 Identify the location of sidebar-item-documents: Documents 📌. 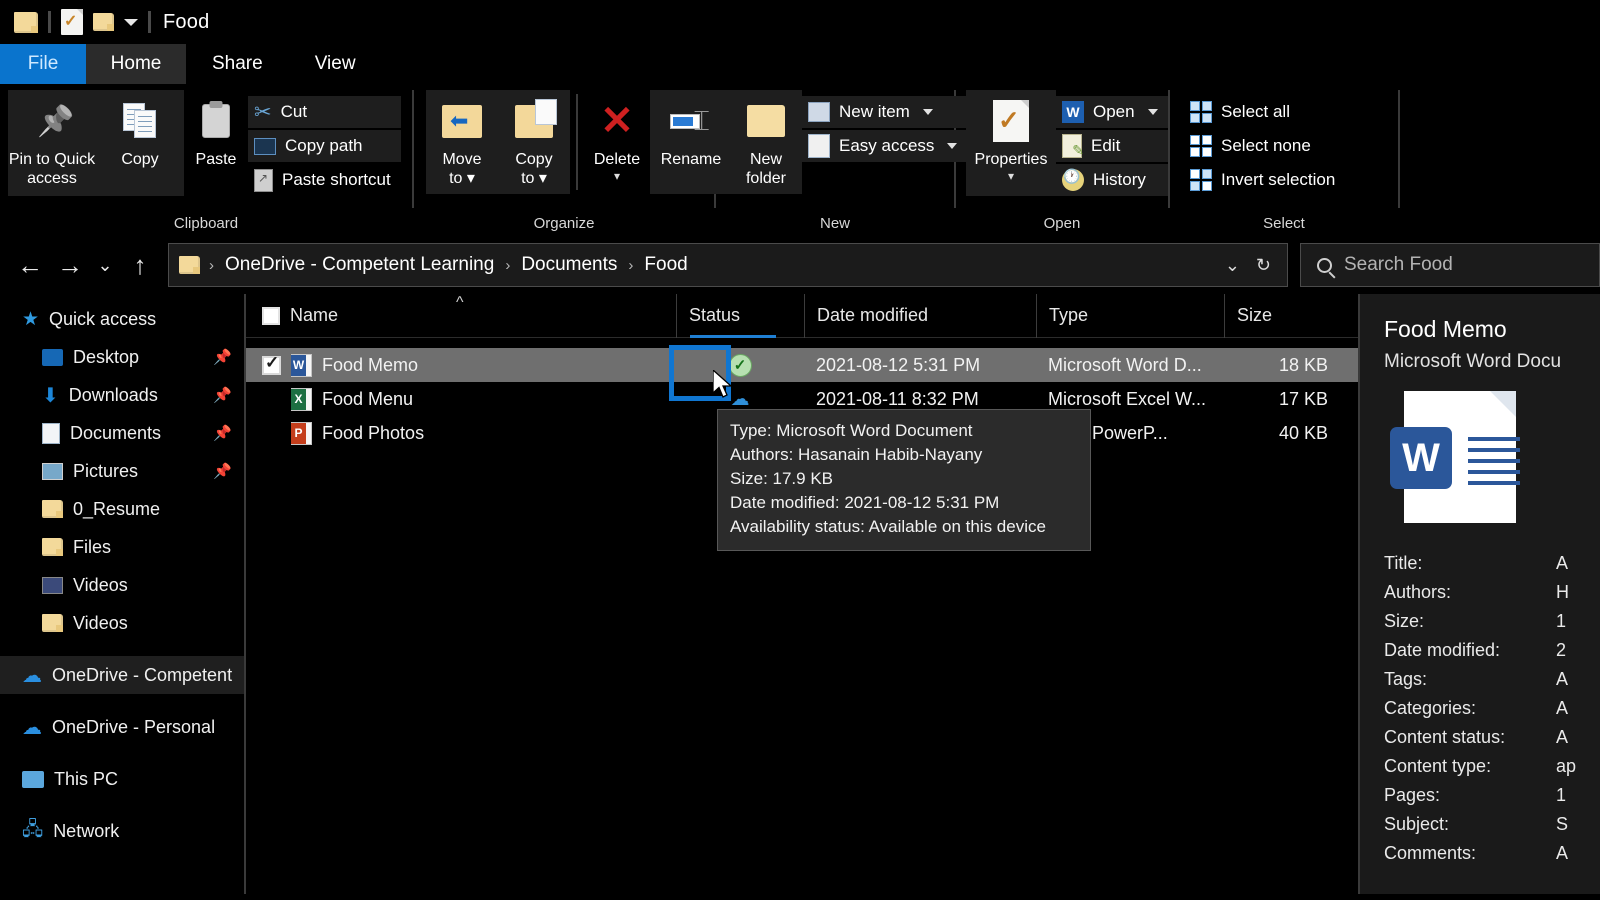
(123, 433).